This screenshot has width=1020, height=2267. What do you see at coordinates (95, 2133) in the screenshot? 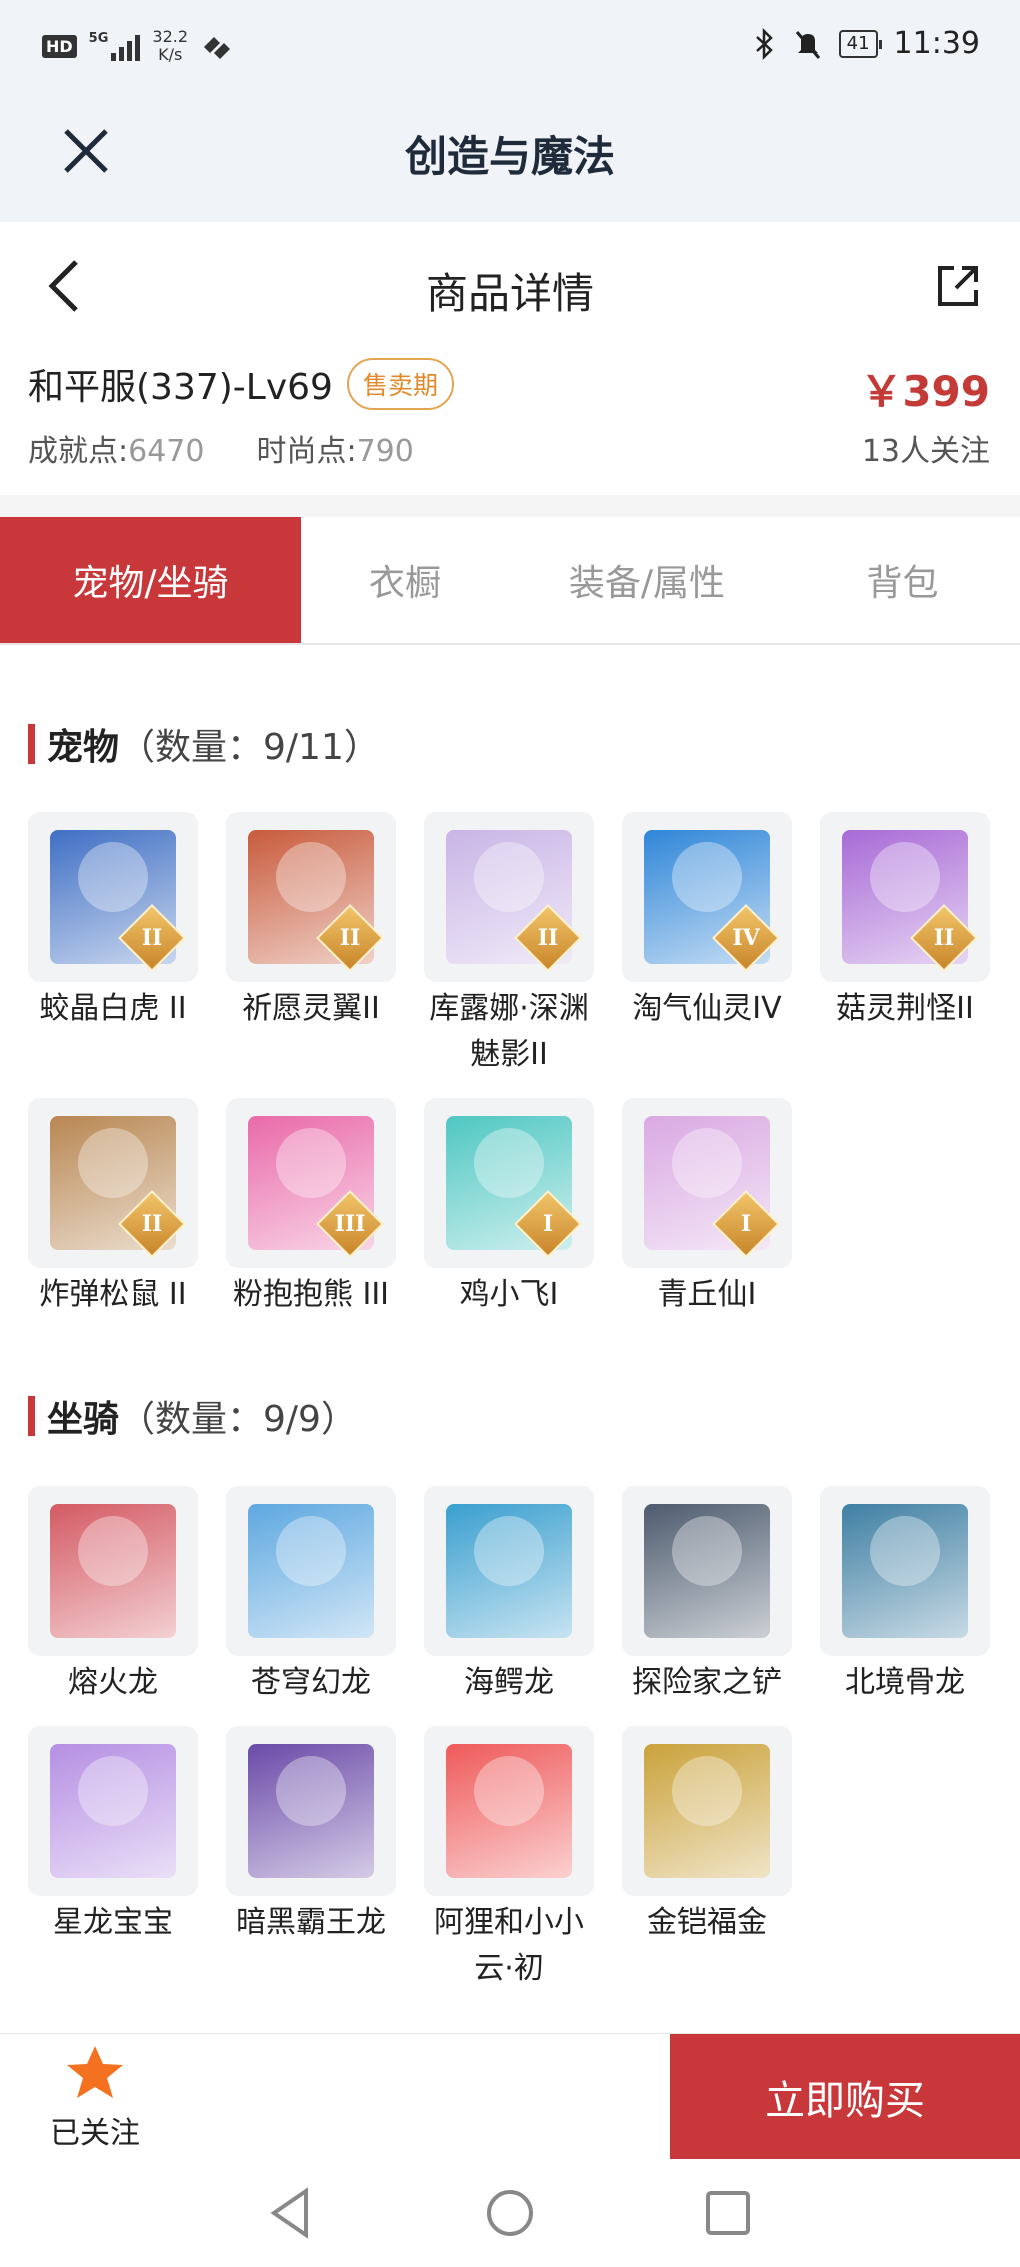
I see `follow-label: 已关注` at bounding box center [95, 2133].